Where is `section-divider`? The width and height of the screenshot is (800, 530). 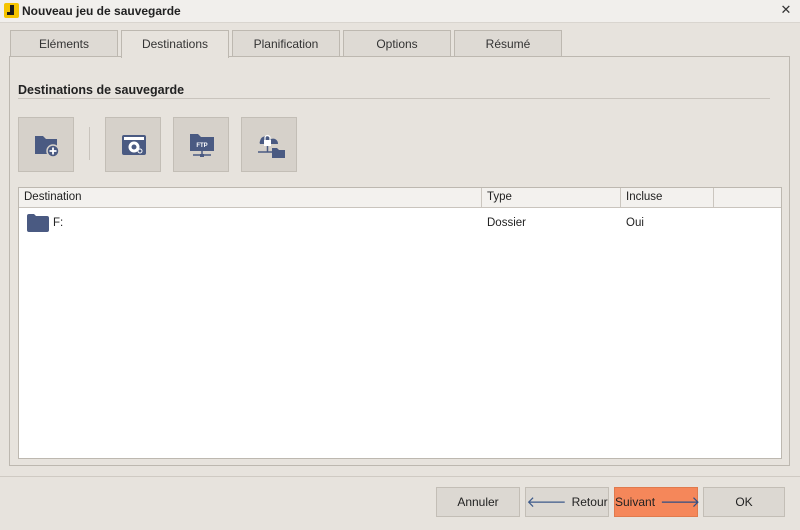 section-divider is located at coordinates (394, 98).